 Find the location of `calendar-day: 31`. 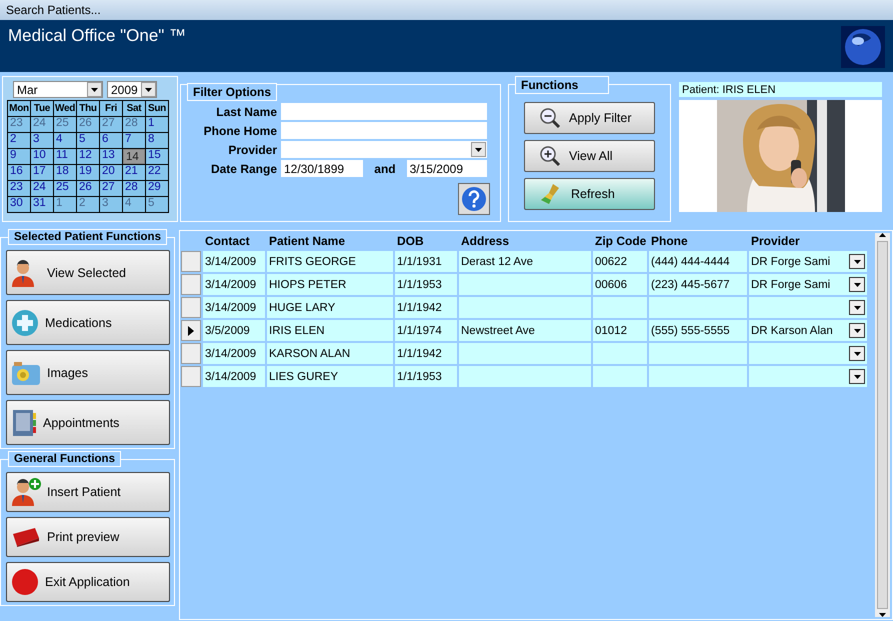

calendar-day: 31 is located at coordinates (42, 204).